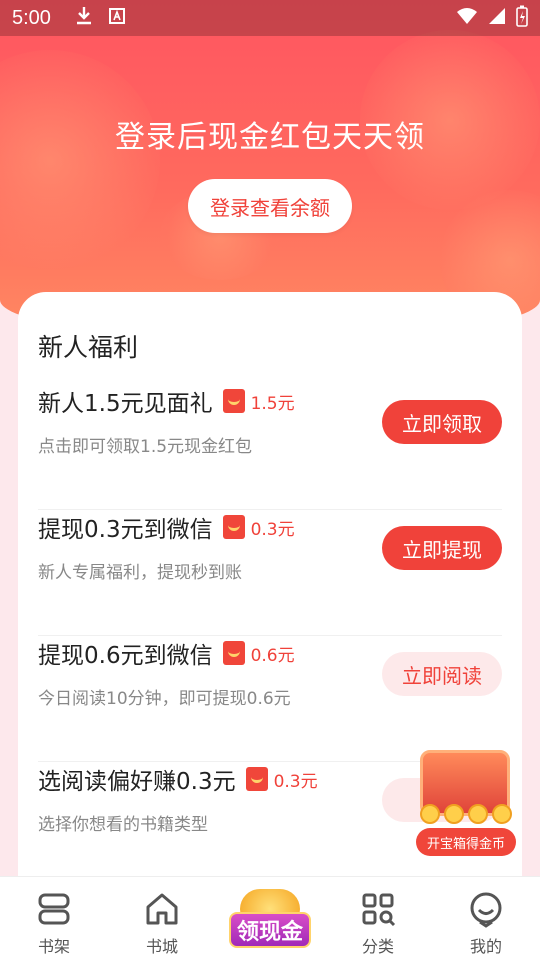 This screenshot has width=540, height=960. I want to click on tab-bookstore: 书城, so click(162, 918).